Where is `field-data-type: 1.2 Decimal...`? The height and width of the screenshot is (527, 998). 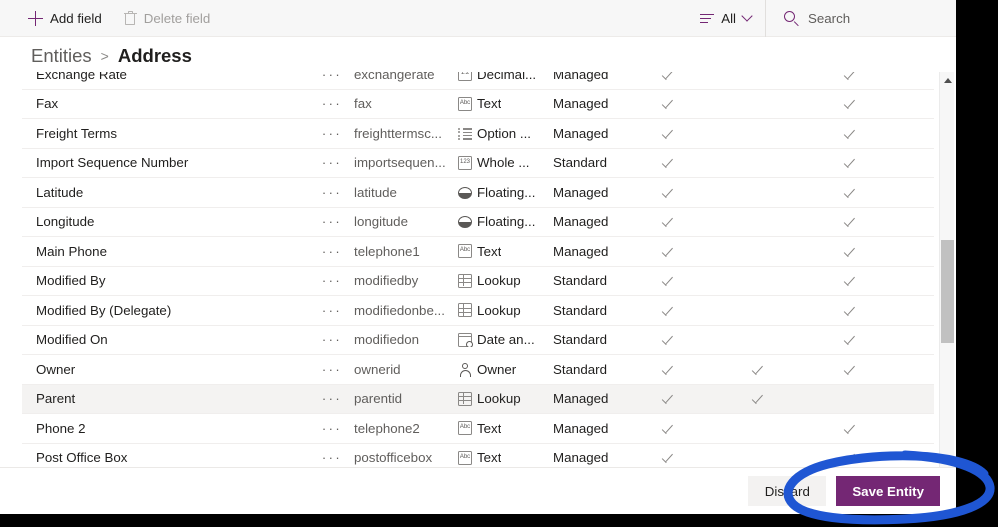 field-data-type: 1.2 Decimal... is located at coordinates (505, 77).